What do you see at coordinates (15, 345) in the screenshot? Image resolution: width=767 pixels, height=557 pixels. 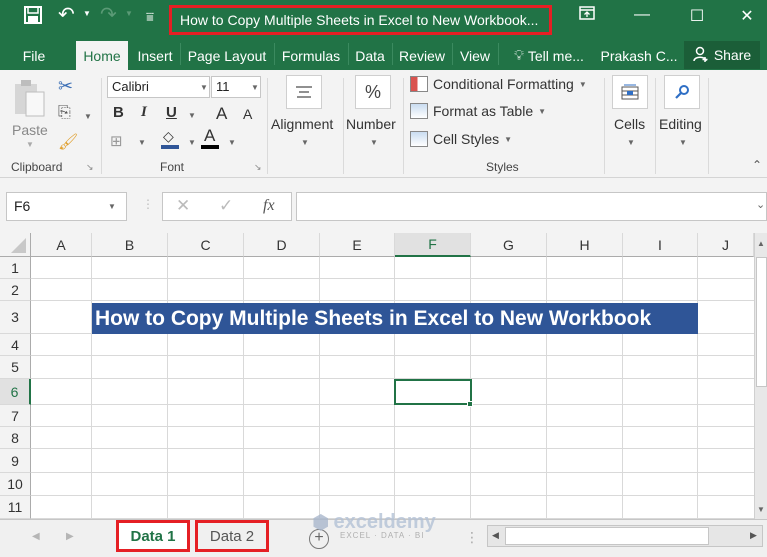 I see `row-header-4: 4` at bounding box center [15, 345].